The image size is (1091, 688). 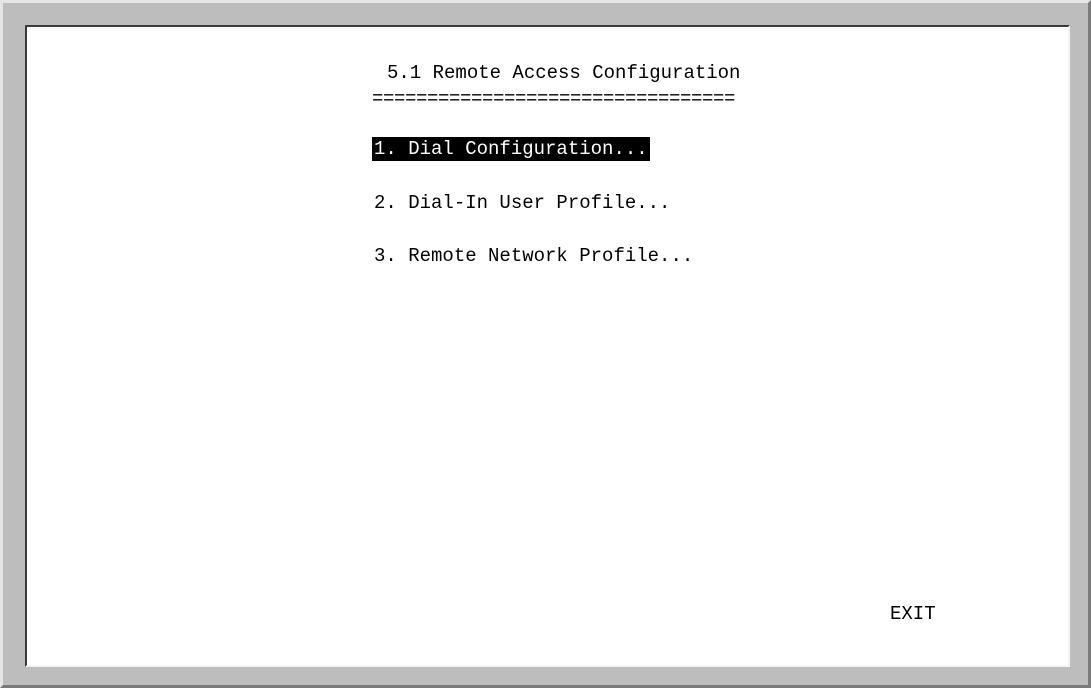 What do you see at coordinates (913, 614) in the screenshot?
I see `exit-button: EXIT` at bounding box center [913, 614].